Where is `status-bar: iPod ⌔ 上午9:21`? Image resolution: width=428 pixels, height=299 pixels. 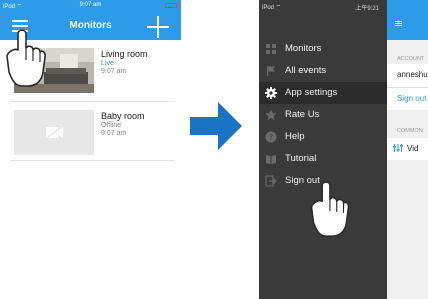 status-bar: iPod ⌔ 上午9:21 is located at coordinates (323, 6).